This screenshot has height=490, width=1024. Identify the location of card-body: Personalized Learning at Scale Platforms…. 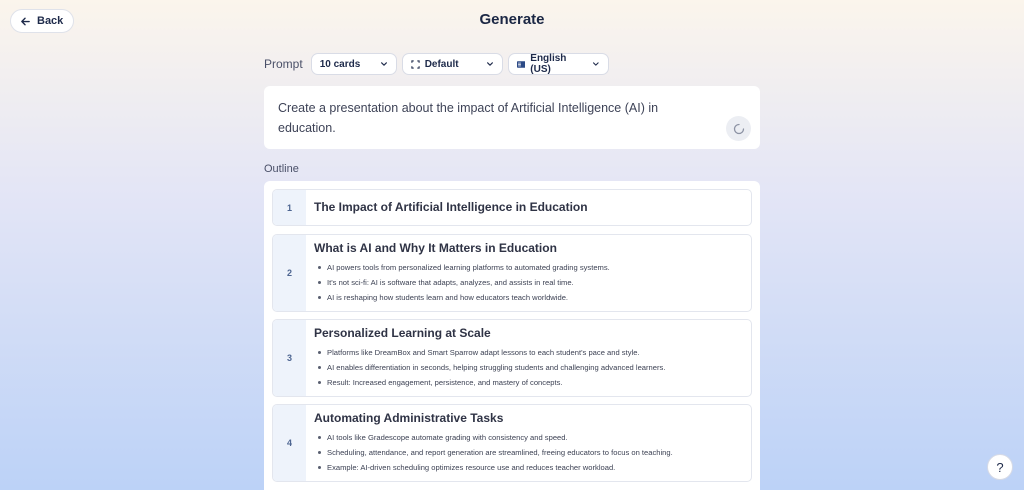
(528, 358).